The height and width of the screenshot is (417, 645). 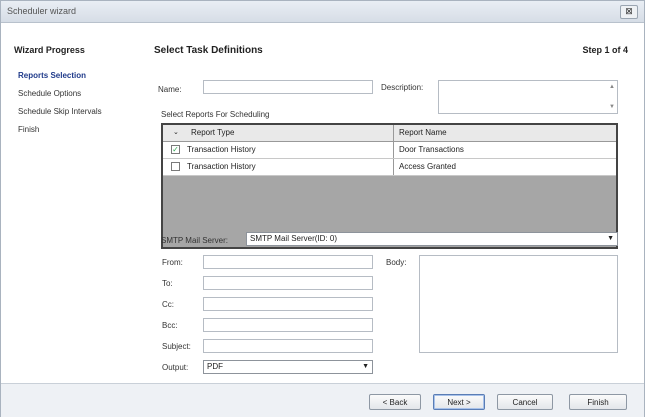 I want to click on row-checkbox: ✓, so click(x=175, y=149).